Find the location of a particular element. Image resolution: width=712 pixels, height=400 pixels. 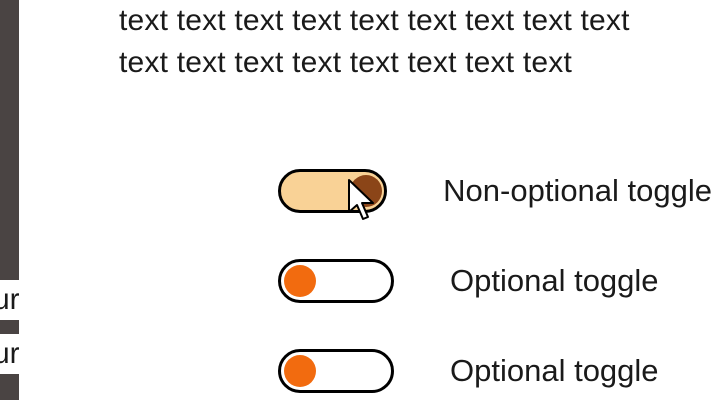

toggle-label: Non-optional toggle is located at coordinates (577, 190).